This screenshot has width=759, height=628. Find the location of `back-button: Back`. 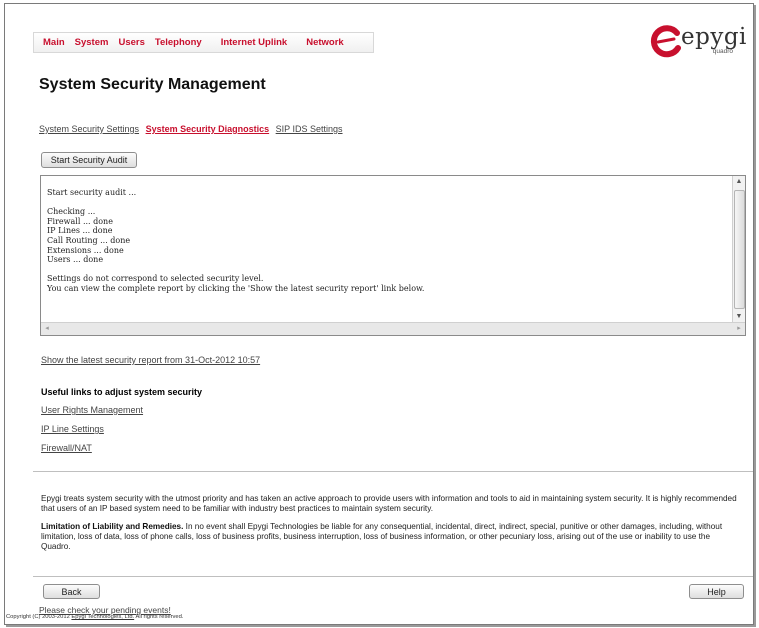

back-button: Back is located at coordinates (71, 591).